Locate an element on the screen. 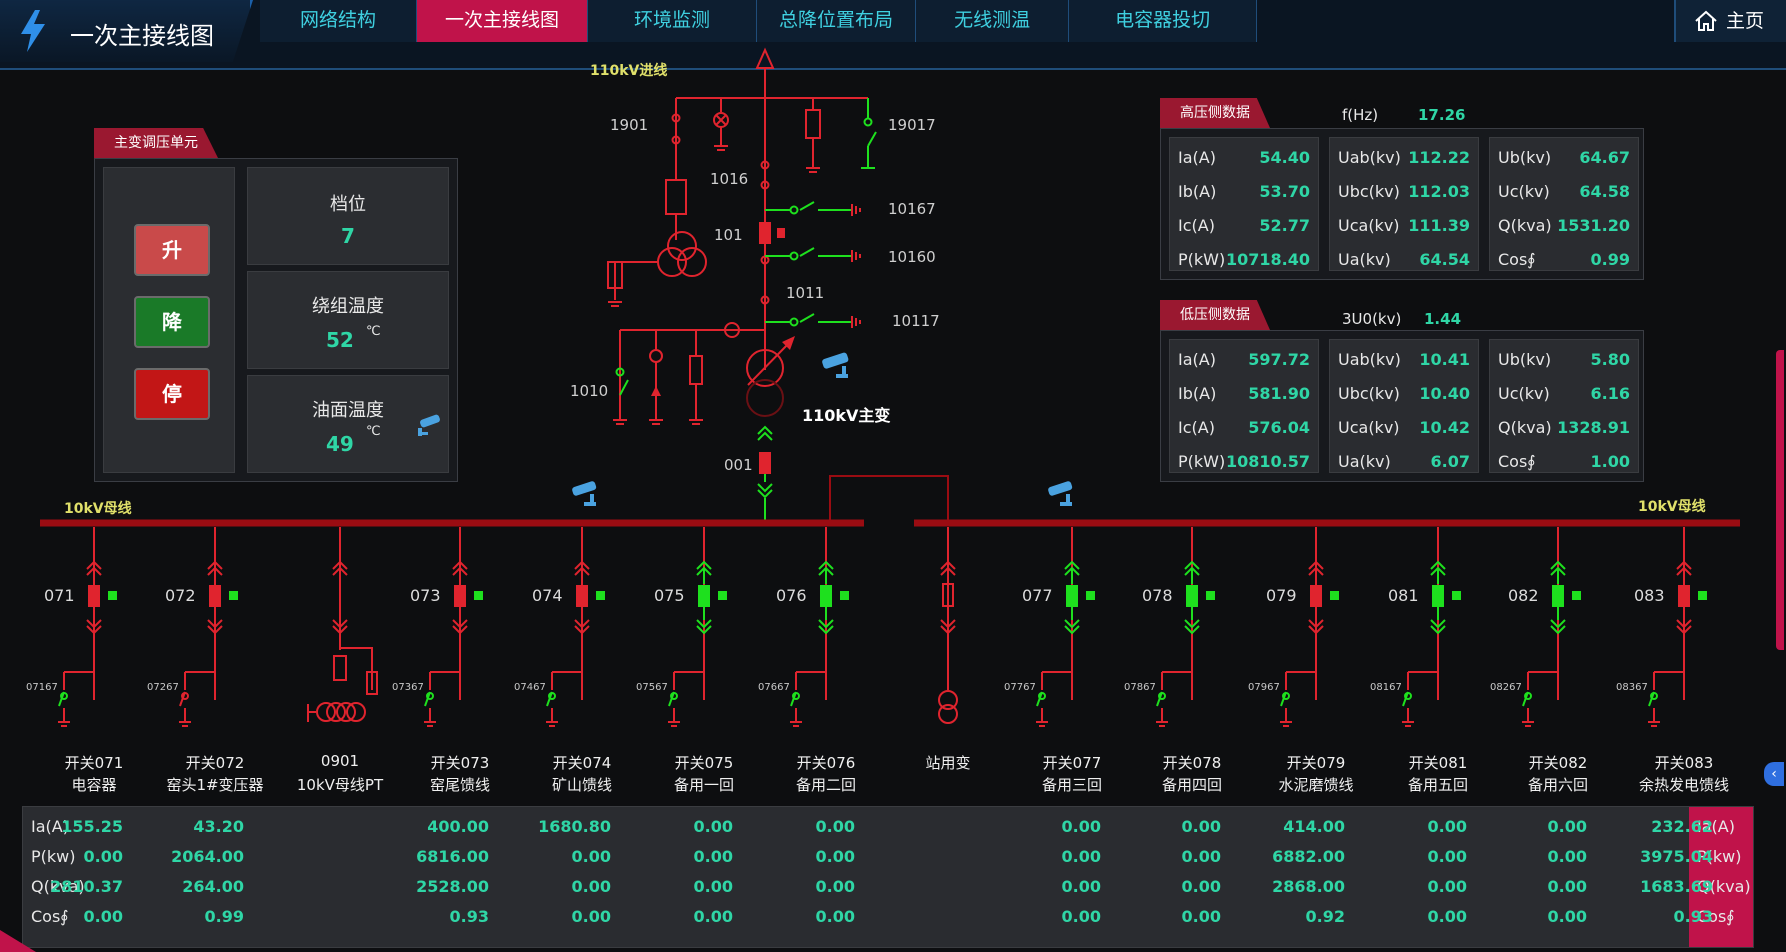 The width and height of the screenshot is (1786, 952). feeder-name: 站用变 is located at coordinates (948, 763).